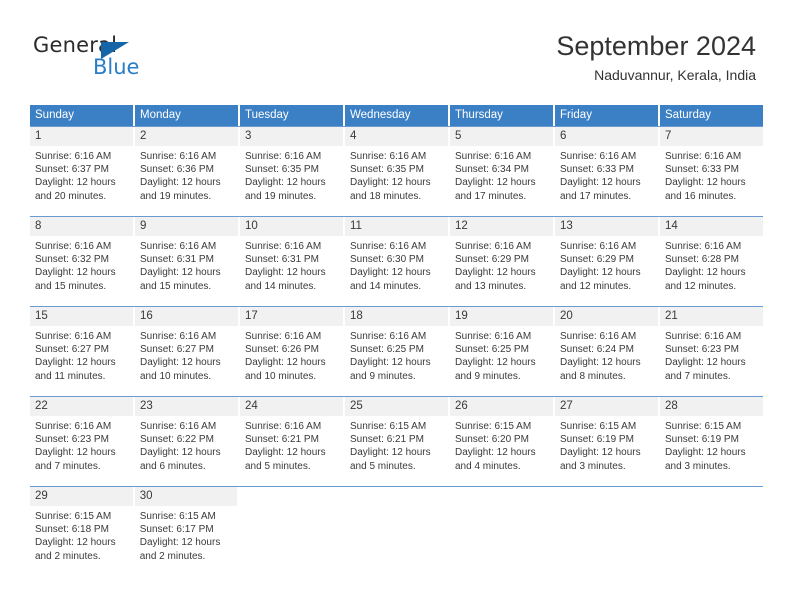 This screenshot has height=612, width=792. Describe the element at coordinates (386, 196) in the screenshot. I see `daylight-text-line2: and 18 minutes.` at that location.